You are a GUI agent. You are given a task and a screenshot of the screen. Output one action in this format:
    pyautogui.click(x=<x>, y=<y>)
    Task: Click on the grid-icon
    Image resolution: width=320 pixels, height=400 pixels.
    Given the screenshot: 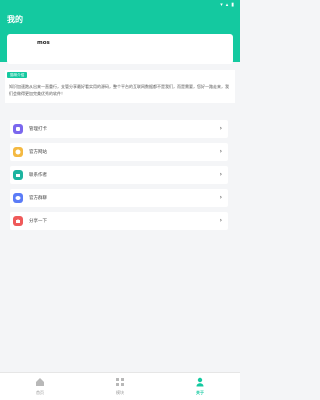 What is the action you would take?
    pyautogui.click(x=120, y=382)
    